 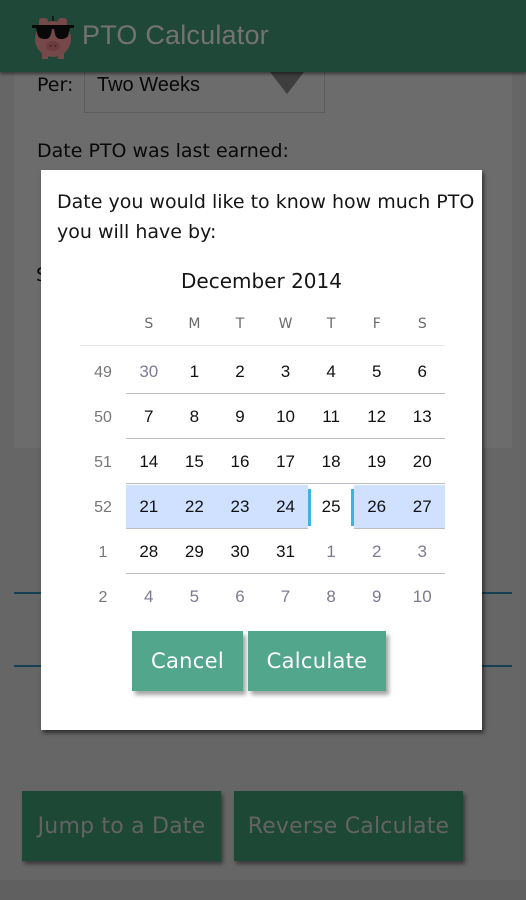 What do you see at coordinates (103, 462) in the screenshot?
I see `week-number: 51` at bounding box center [103, 462].